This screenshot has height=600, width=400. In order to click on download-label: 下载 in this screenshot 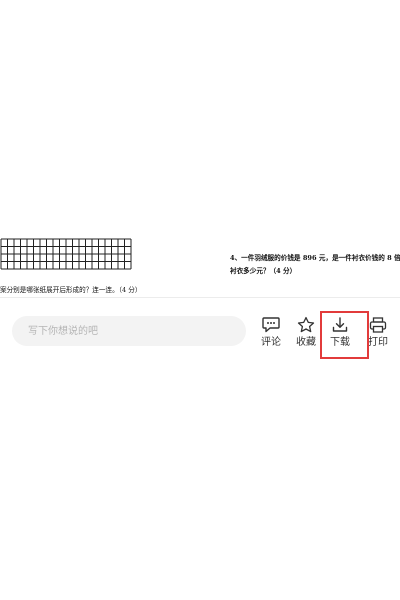, I will do `click(340, 342)`.